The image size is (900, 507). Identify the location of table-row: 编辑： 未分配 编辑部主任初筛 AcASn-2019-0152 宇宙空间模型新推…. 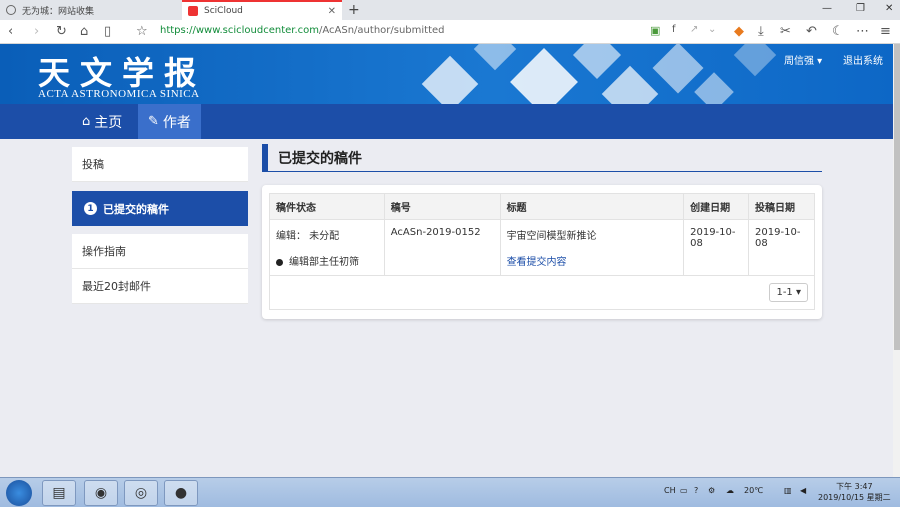
(542, 247).